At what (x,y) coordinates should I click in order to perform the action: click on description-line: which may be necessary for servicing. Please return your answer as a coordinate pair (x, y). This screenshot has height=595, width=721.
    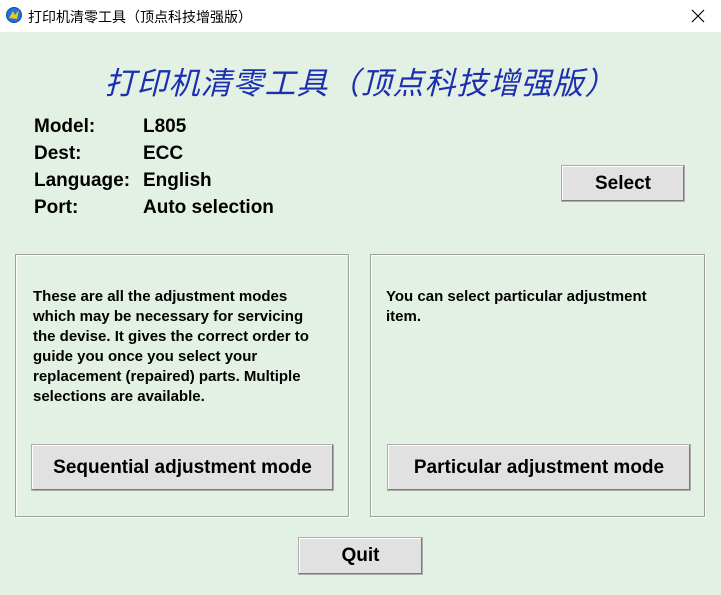
    Looking at the image, I should click on (168, 316).